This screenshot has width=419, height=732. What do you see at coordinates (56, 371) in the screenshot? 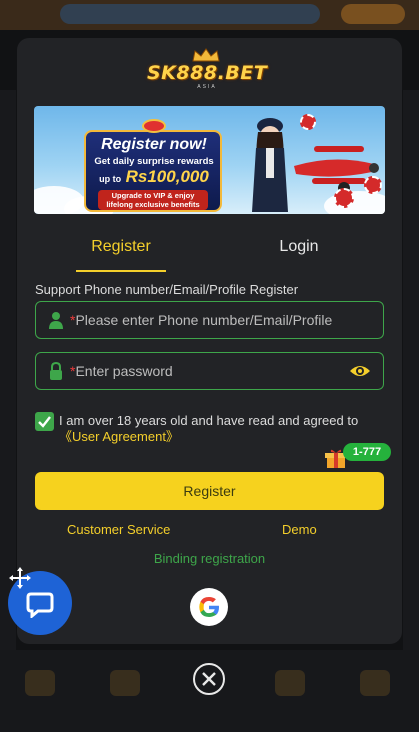
I see `lock-icon` at bounding box center [56, 371].